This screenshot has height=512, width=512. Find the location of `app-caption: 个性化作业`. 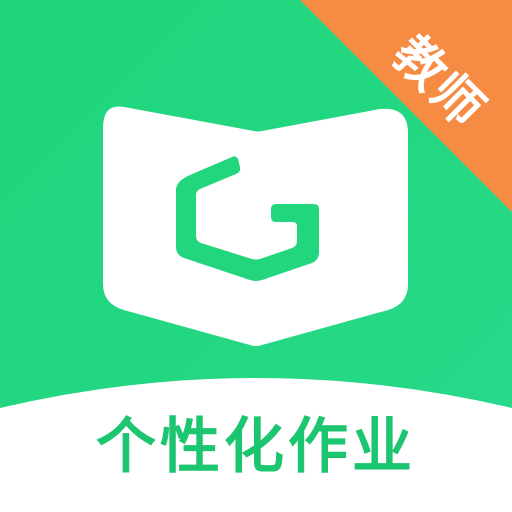

app-caption: 个性化作业 is located at coordinates (256, 447).